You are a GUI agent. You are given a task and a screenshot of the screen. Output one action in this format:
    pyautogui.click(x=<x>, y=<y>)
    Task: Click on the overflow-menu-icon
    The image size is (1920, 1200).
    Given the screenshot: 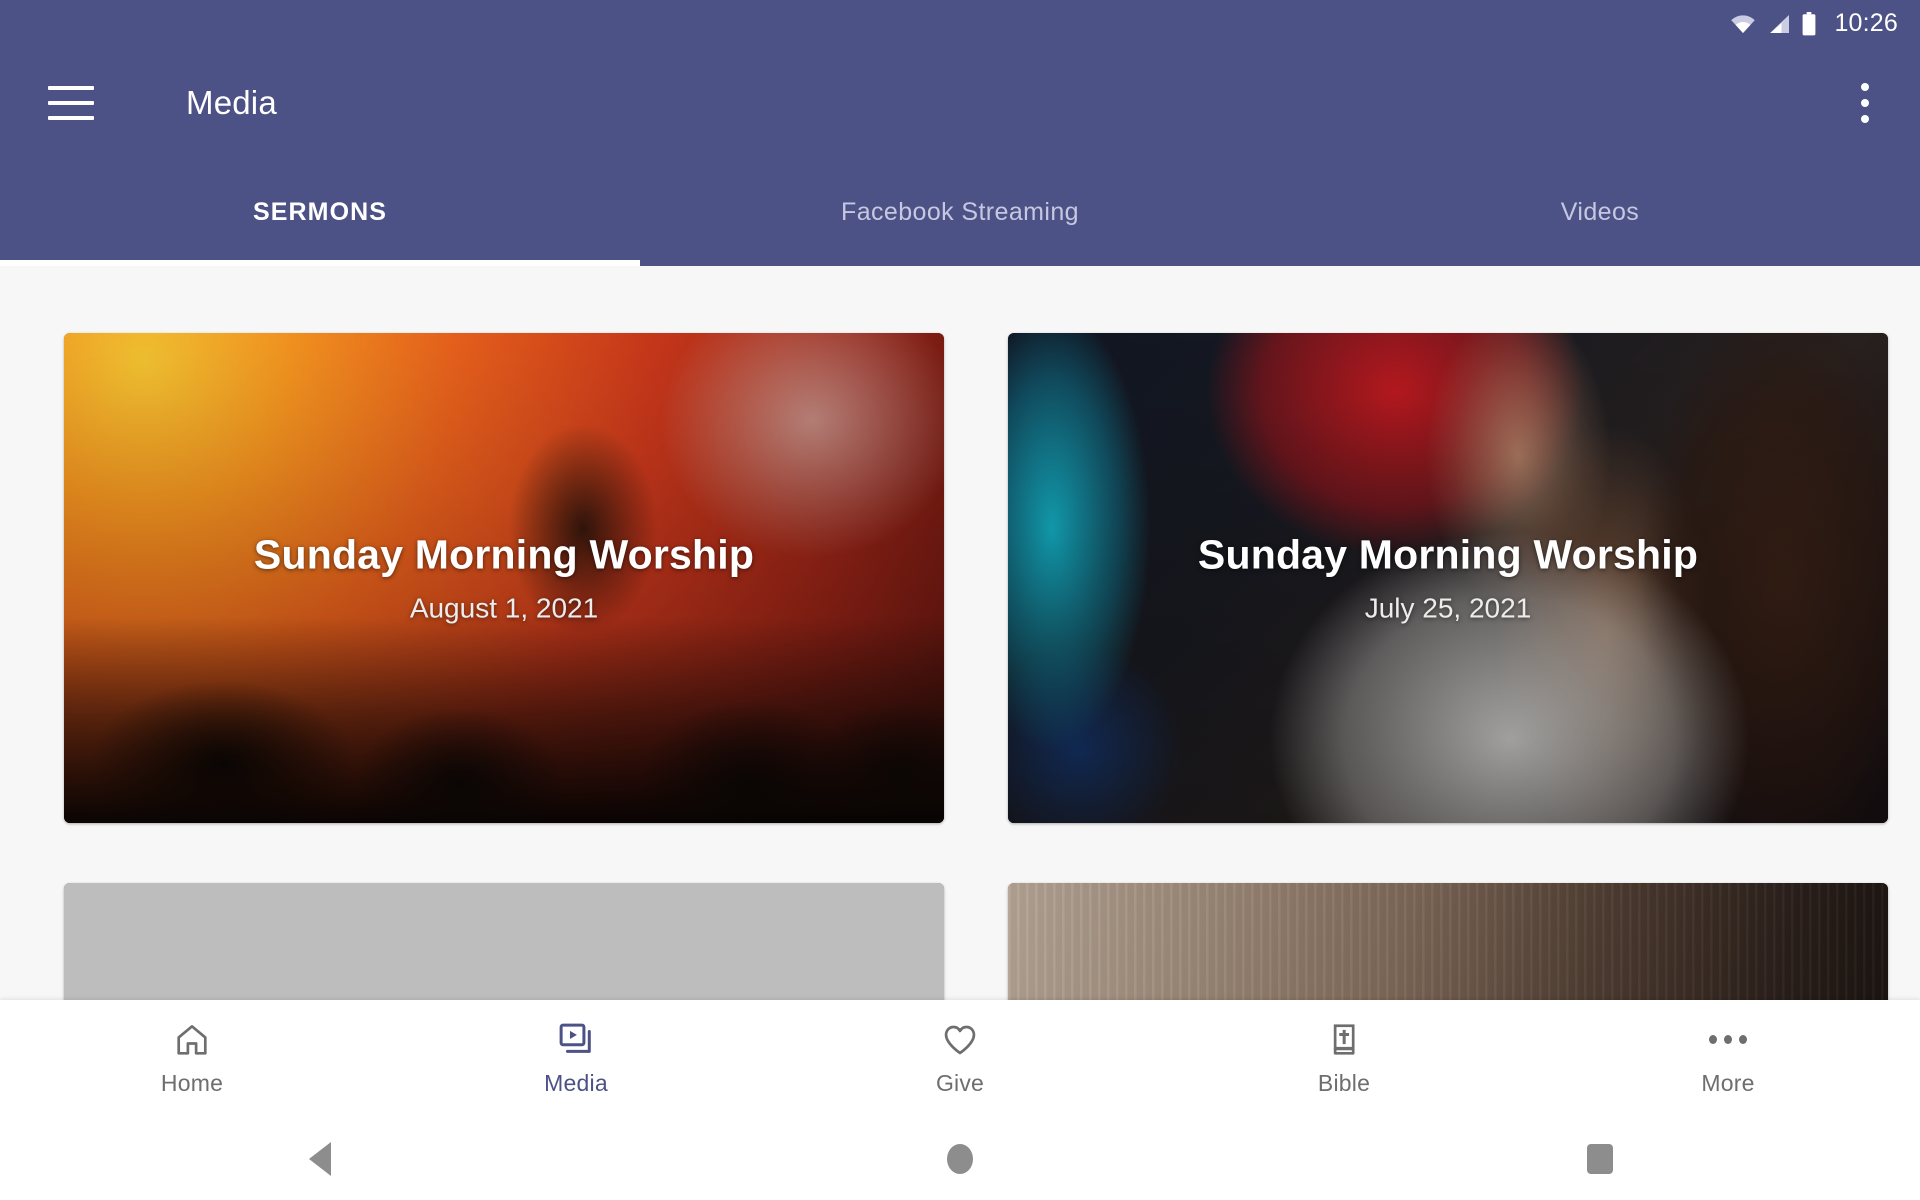 What is the action you would take?
    pyautogui.click(x=1865, y=102)
    